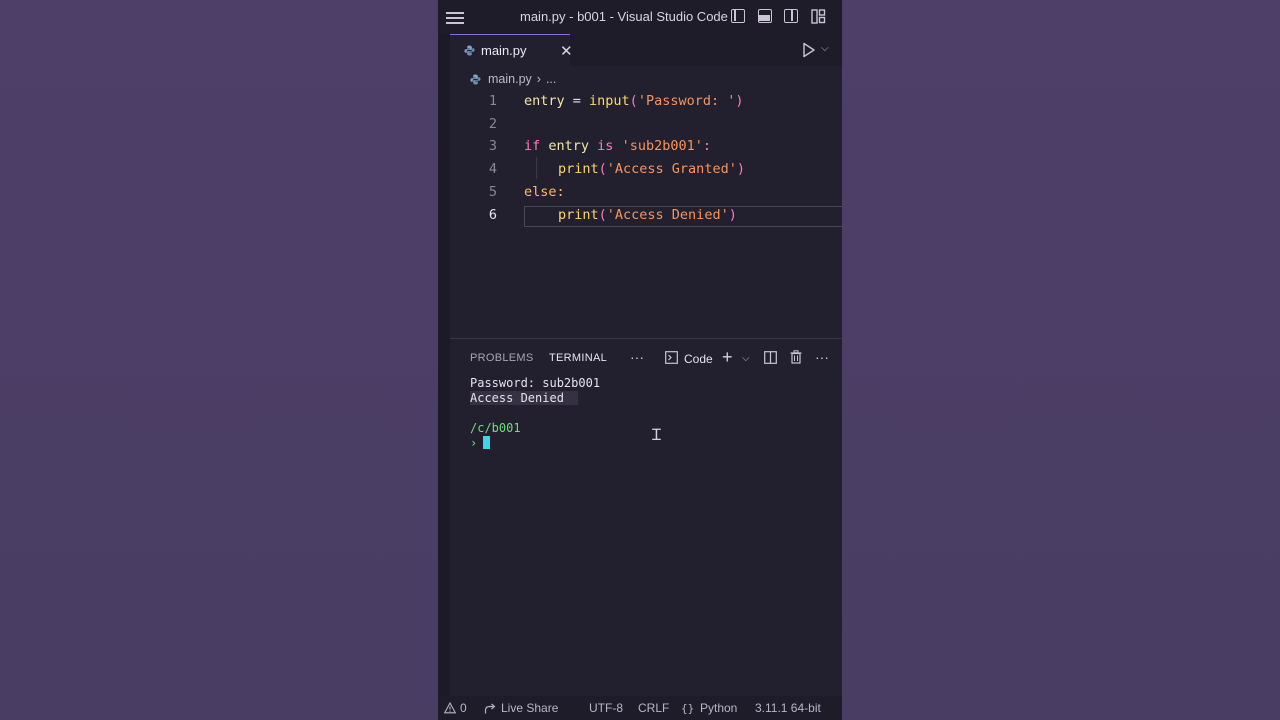 This screenshot has height=720, width=1280. I want to click on language-mode-label: Python, so click(718, 708).